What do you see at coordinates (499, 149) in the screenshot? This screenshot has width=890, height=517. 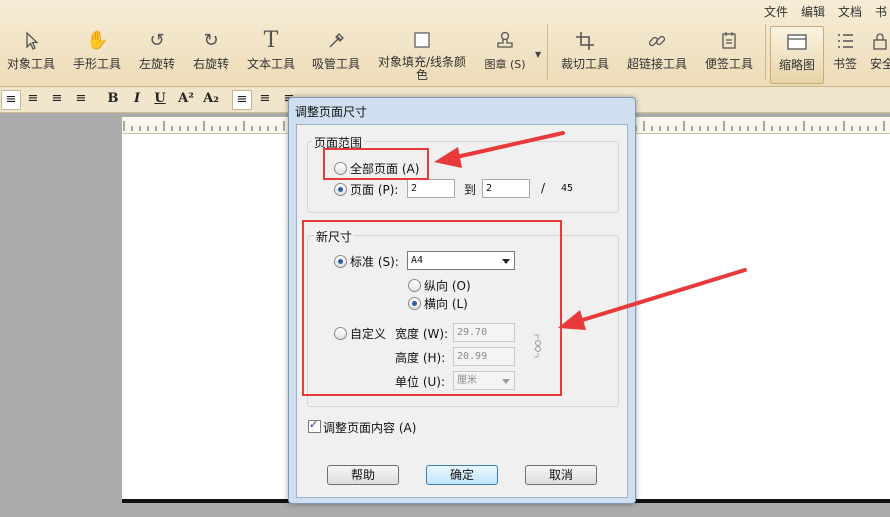 I see `annotation-arrow-upper` at bounding box center [499, 149].